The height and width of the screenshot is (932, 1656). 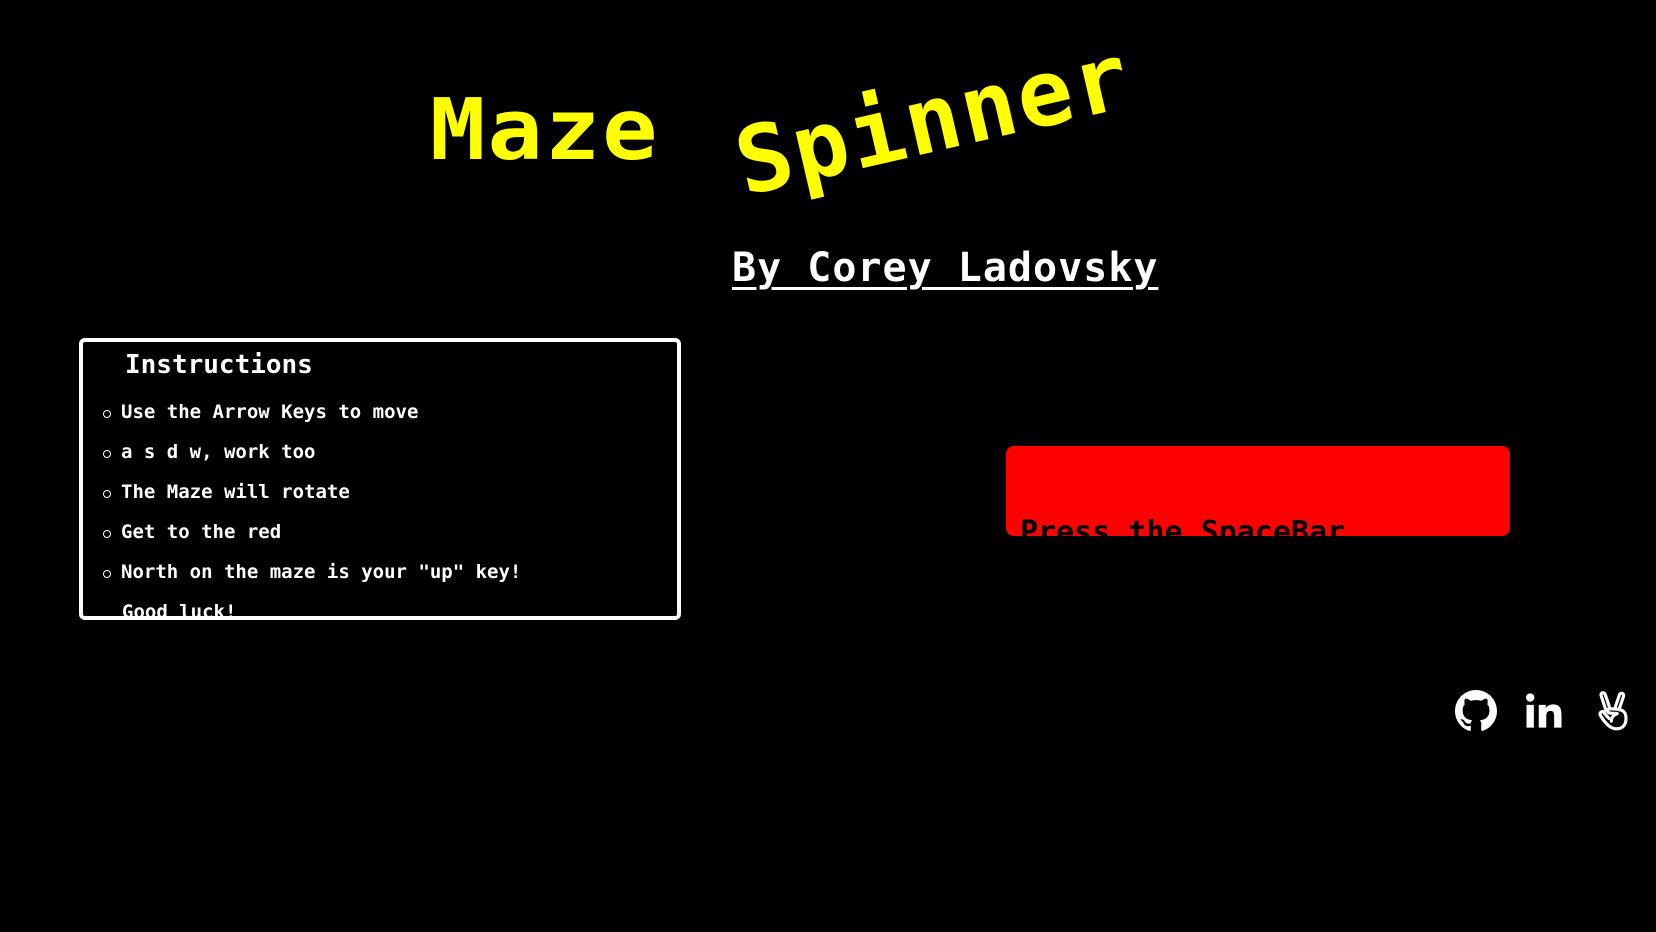 I want to click on author-link: By Corey Ladovsky, so click(x=945, y=268).